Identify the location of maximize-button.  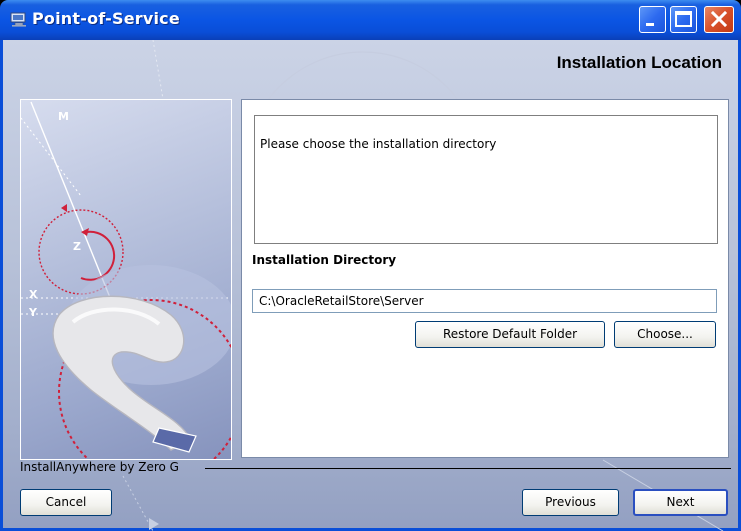
(683, 19).